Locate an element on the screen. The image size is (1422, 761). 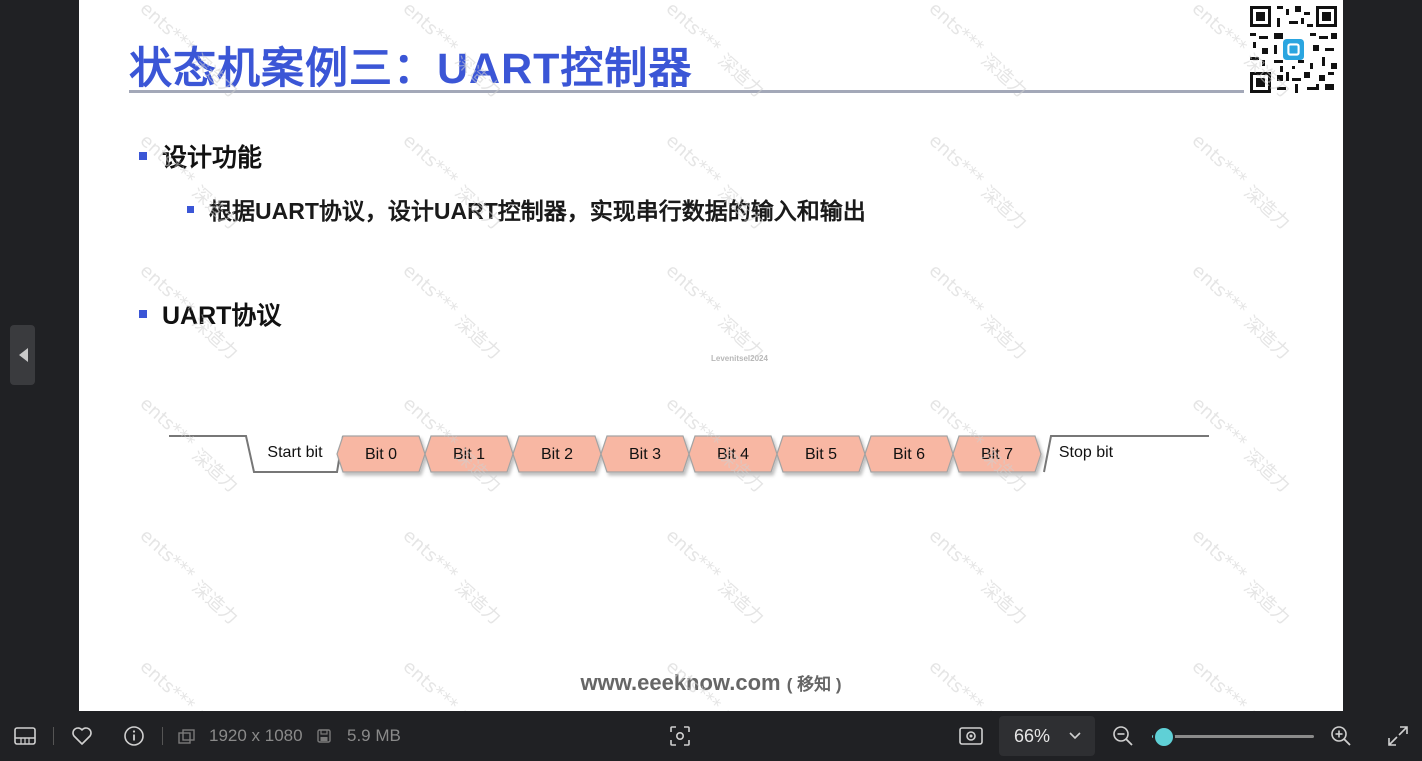
zoom-slider-thumb is located at coordinates (1164, 737).